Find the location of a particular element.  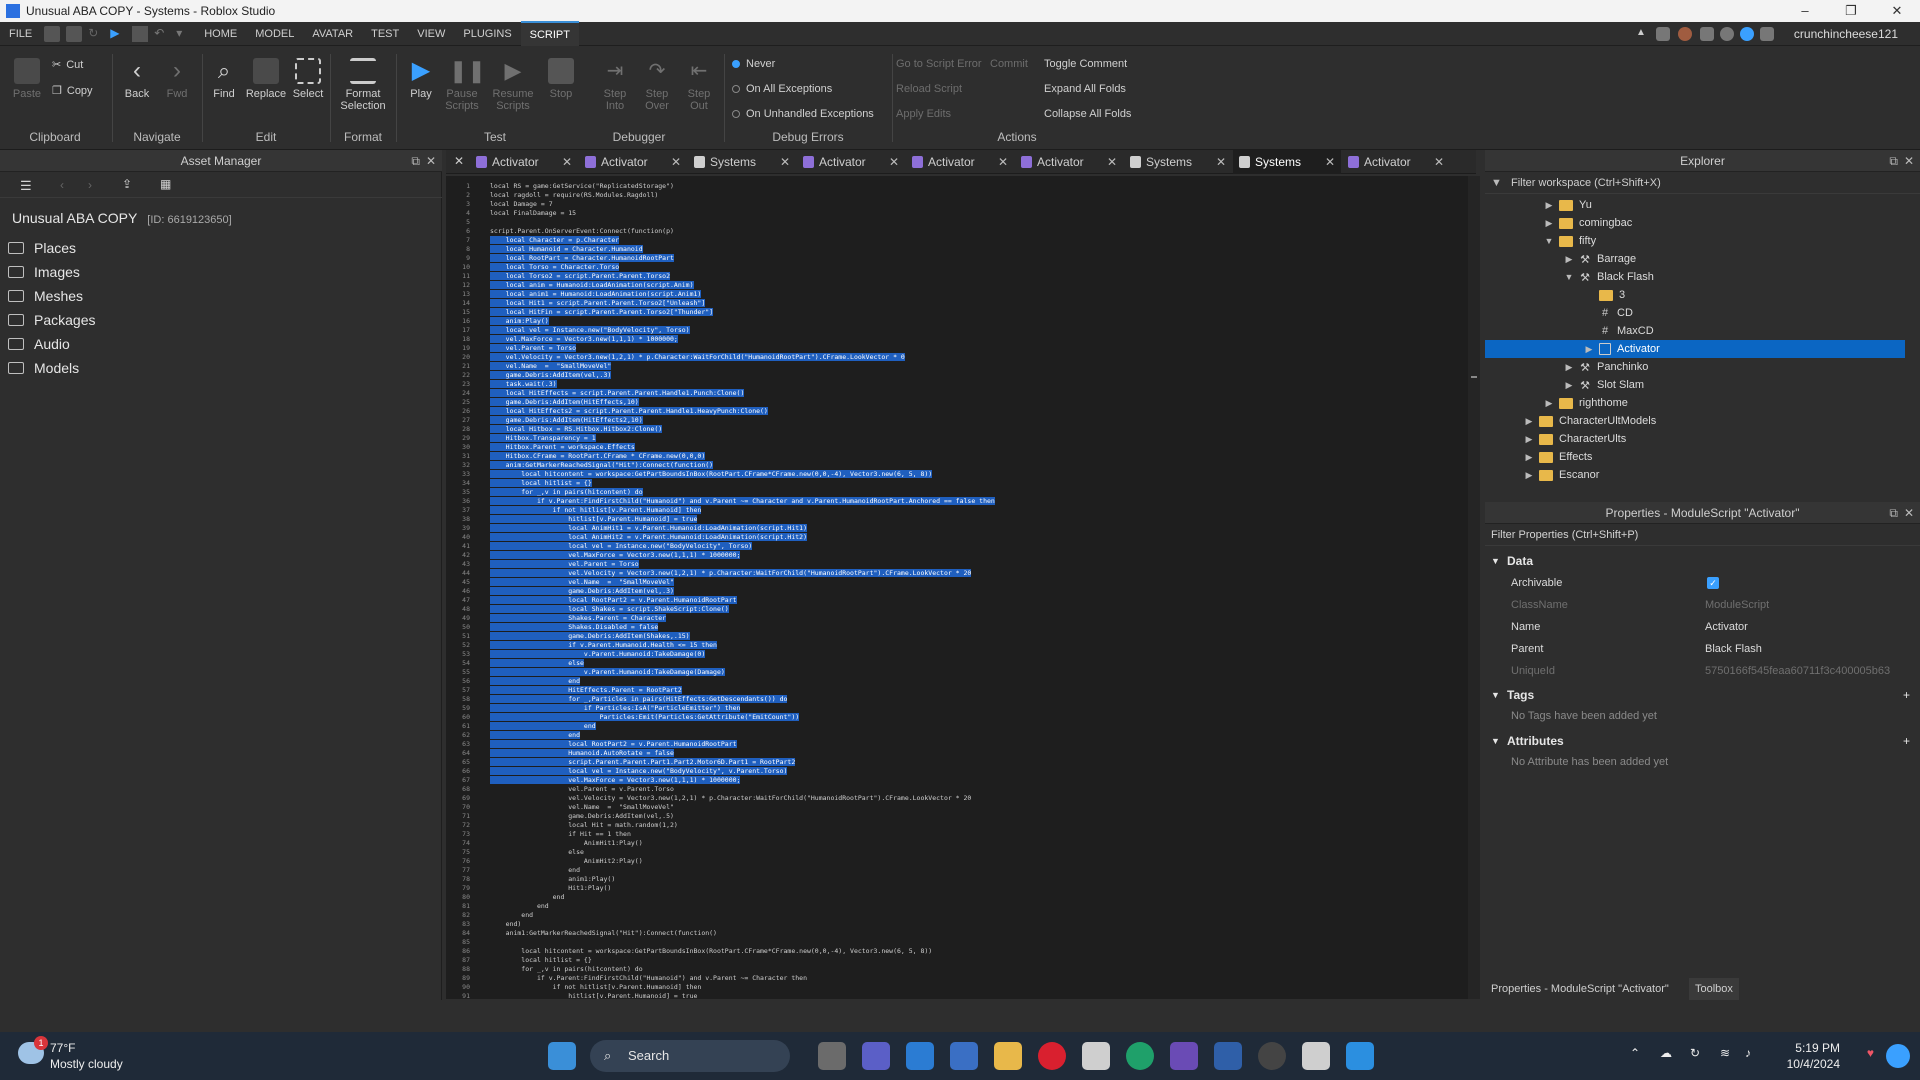

prop-value: Black Flash is located at coordinates (1733, 649).